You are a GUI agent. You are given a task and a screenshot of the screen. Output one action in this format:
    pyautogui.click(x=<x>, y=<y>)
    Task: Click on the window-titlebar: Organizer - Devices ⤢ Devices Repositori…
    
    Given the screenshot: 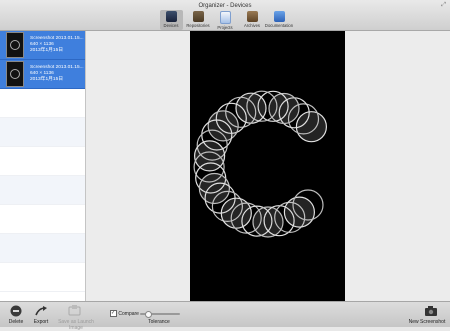 What is the action you would take?
    pyautogui.click(x=225, y=15)
    